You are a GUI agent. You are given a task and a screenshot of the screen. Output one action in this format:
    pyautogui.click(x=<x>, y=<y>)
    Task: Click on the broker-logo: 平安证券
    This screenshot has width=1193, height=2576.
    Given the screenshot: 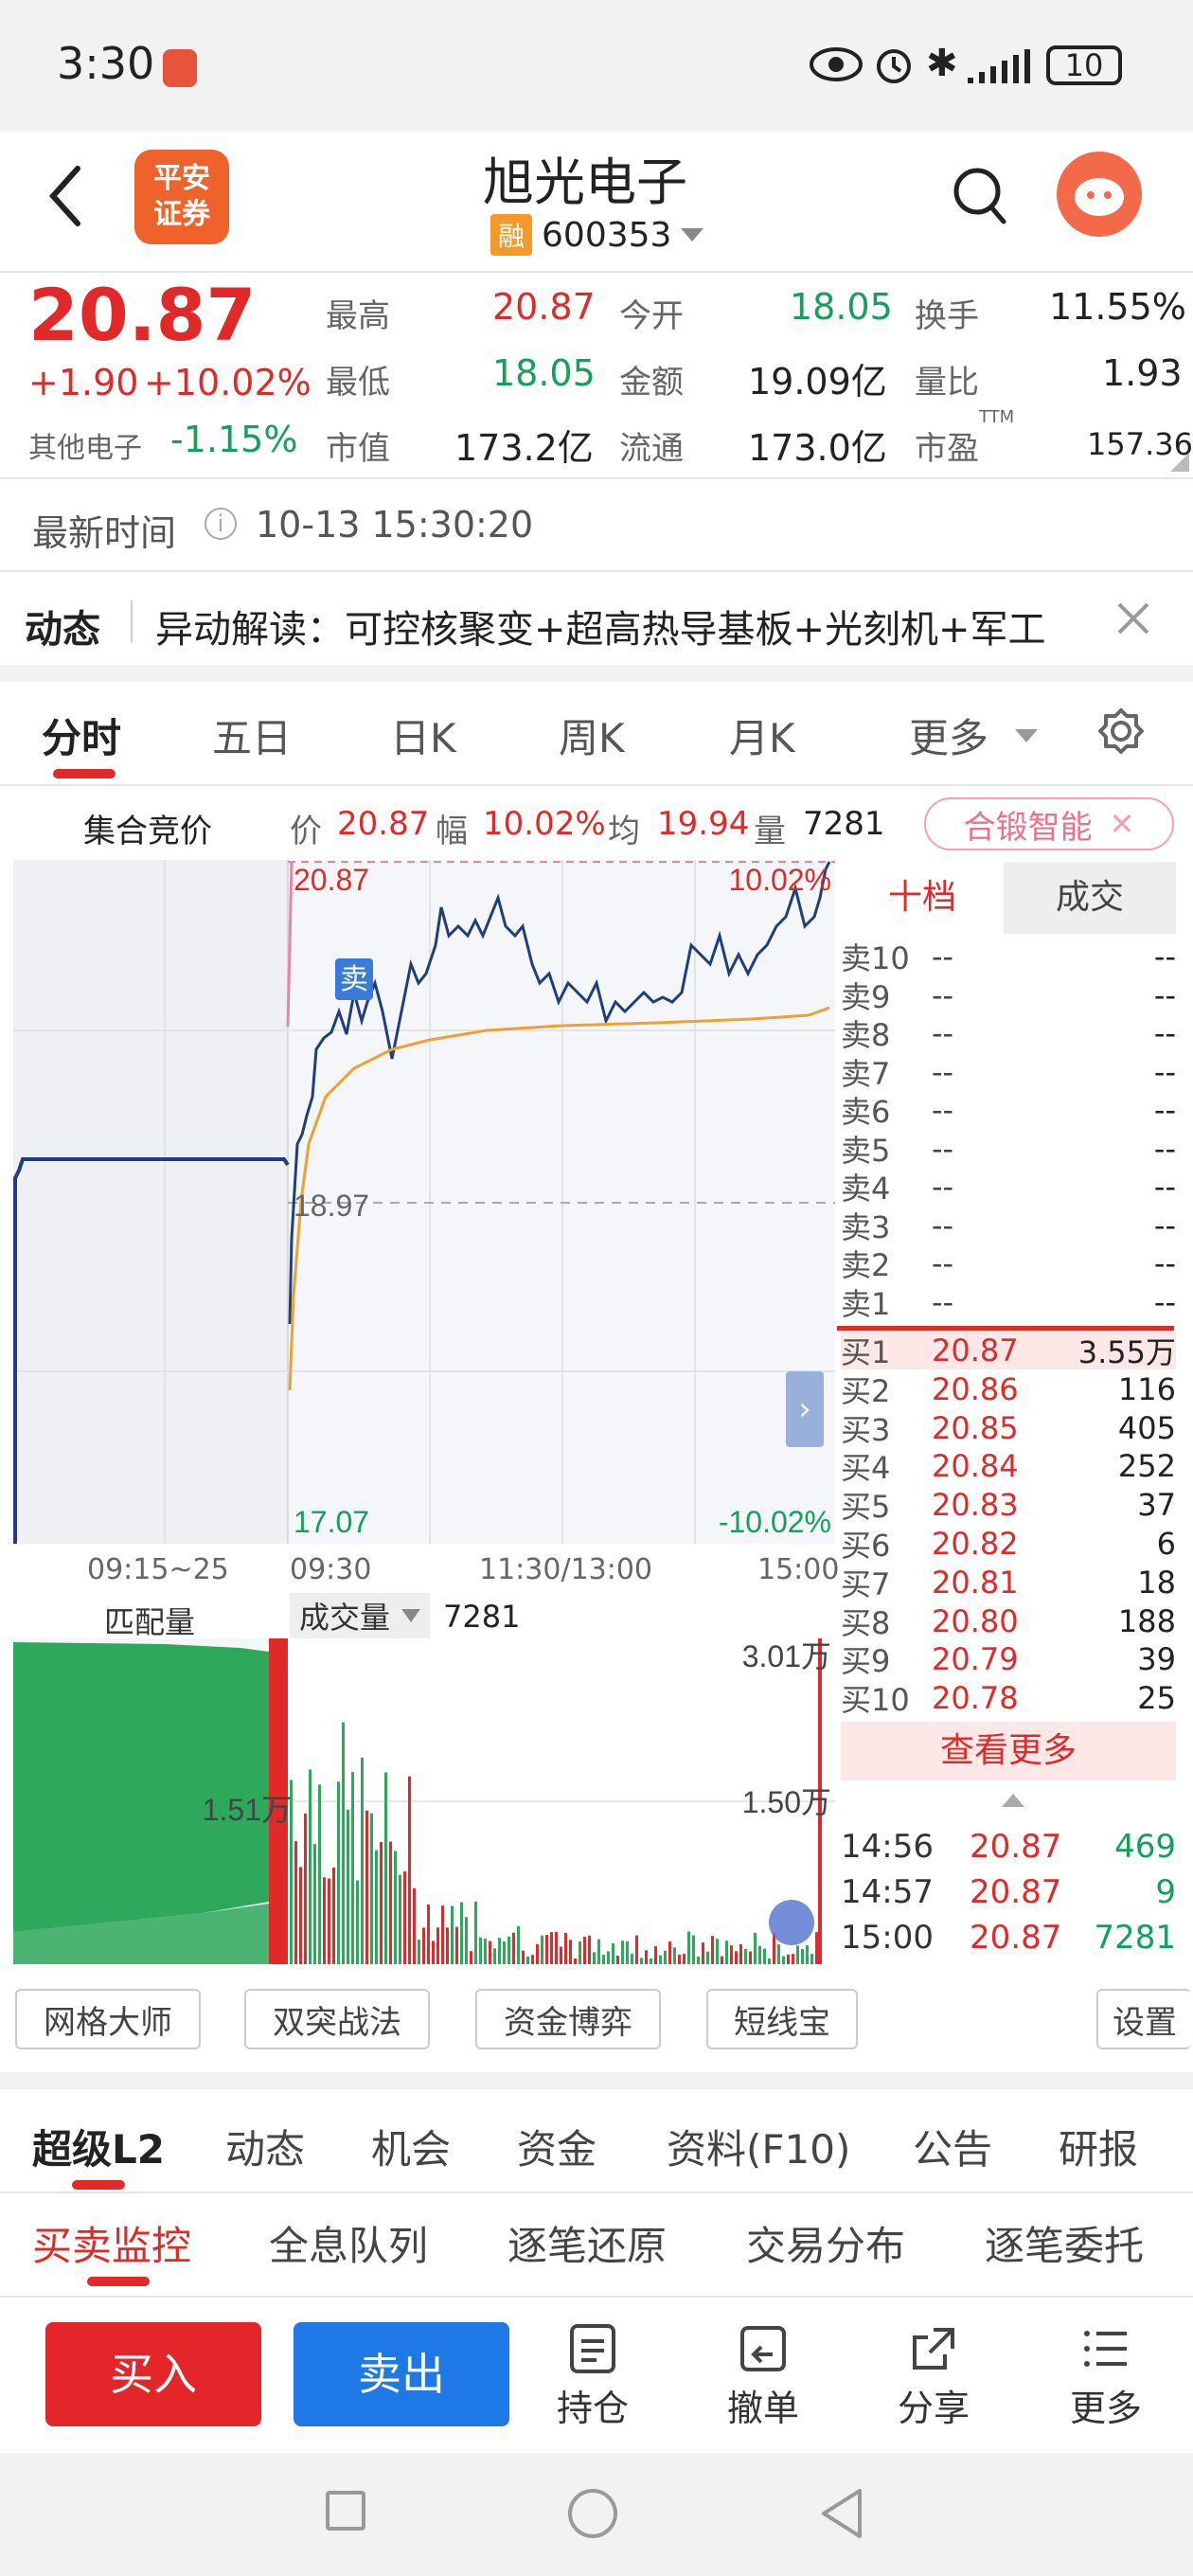 What is the action you would take?
    pyautogui.click(x=181, y=197)
    